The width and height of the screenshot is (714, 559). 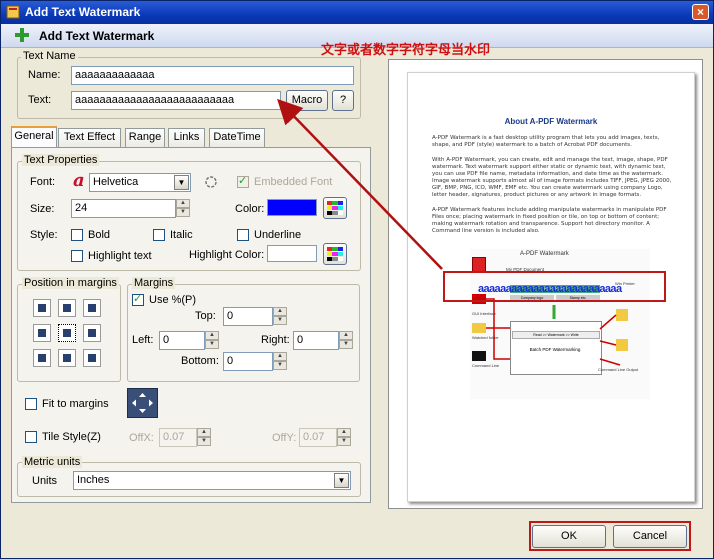 I want to click on ok-button: OK, so click(x=569, y=536).